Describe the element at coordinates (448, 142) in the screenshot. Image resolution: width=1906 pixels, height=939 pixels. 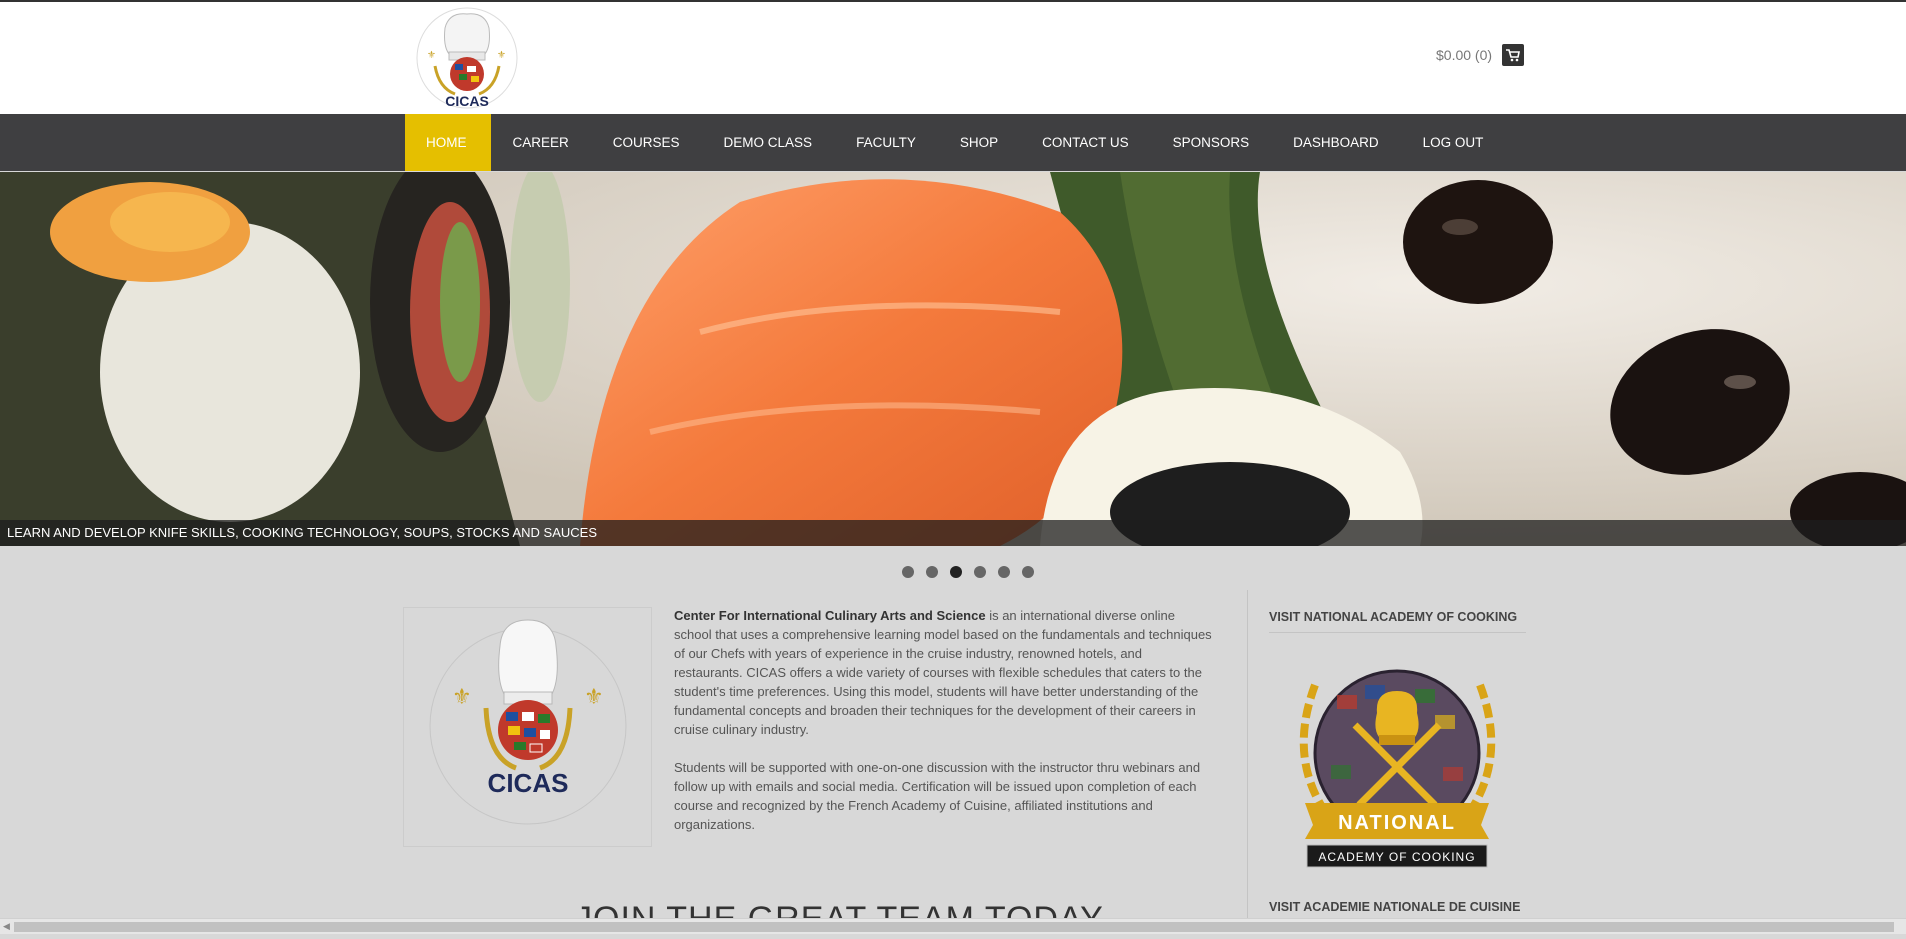
I see `nav-home: HOME` at that location.